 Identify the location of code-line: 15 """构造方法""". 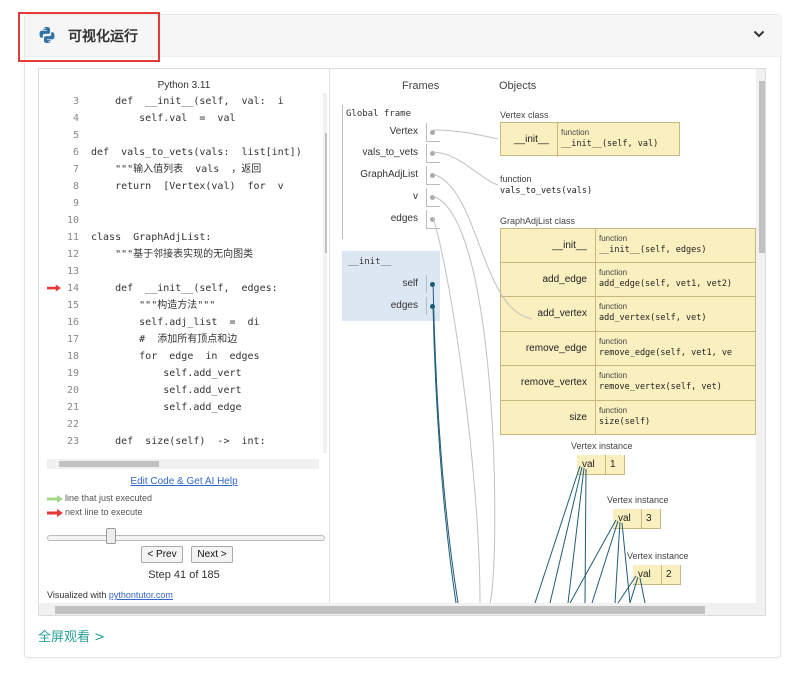
(187, 305).